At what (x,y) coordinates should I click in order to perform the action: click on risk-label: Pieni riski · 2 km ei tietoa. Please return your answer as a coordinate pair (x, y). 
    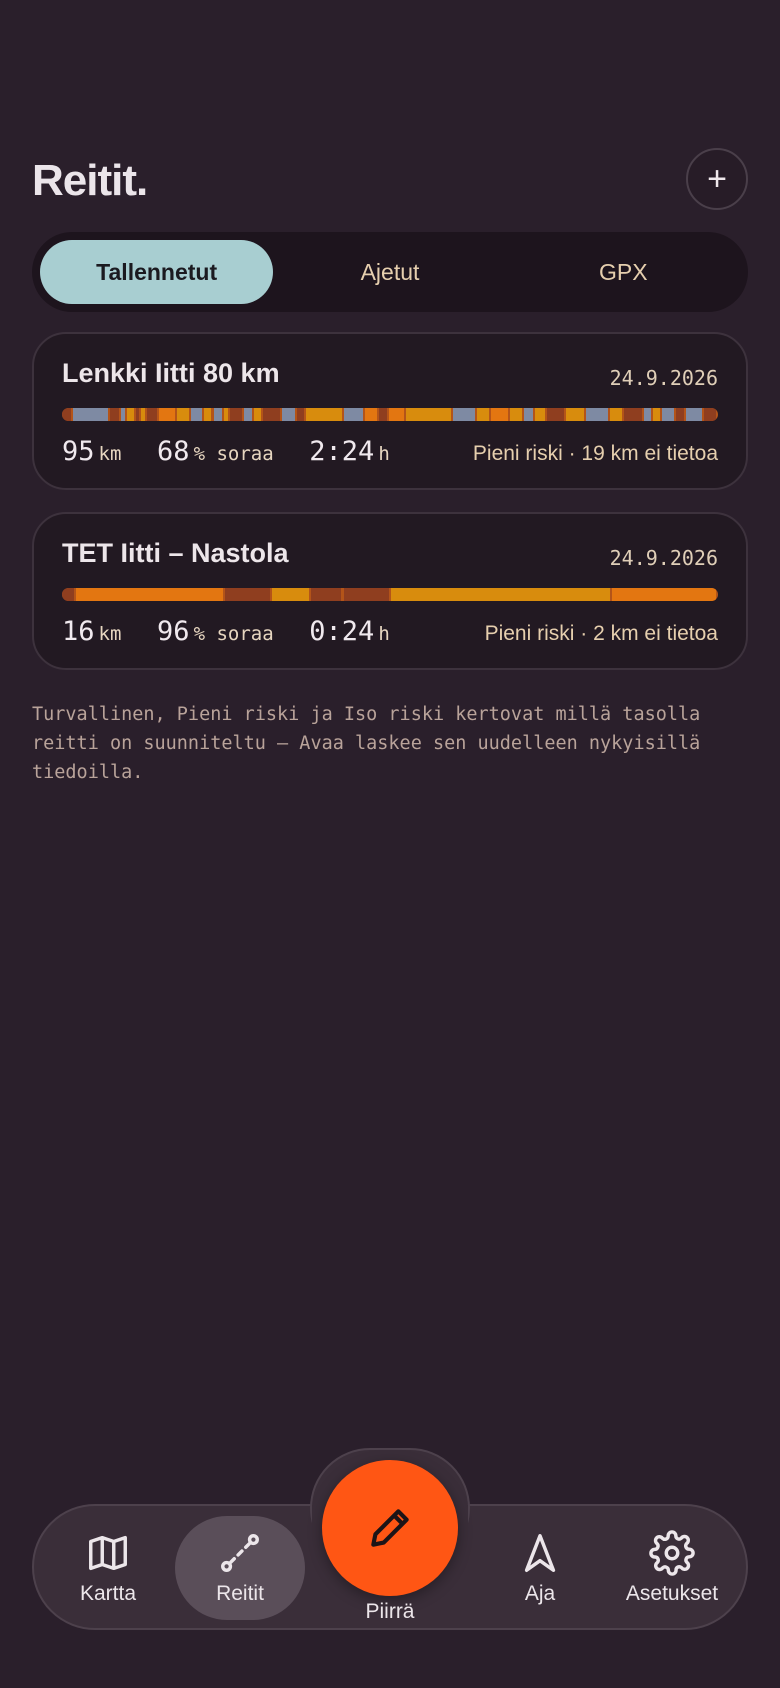
    Looking at the image, I should click on (601, 633).